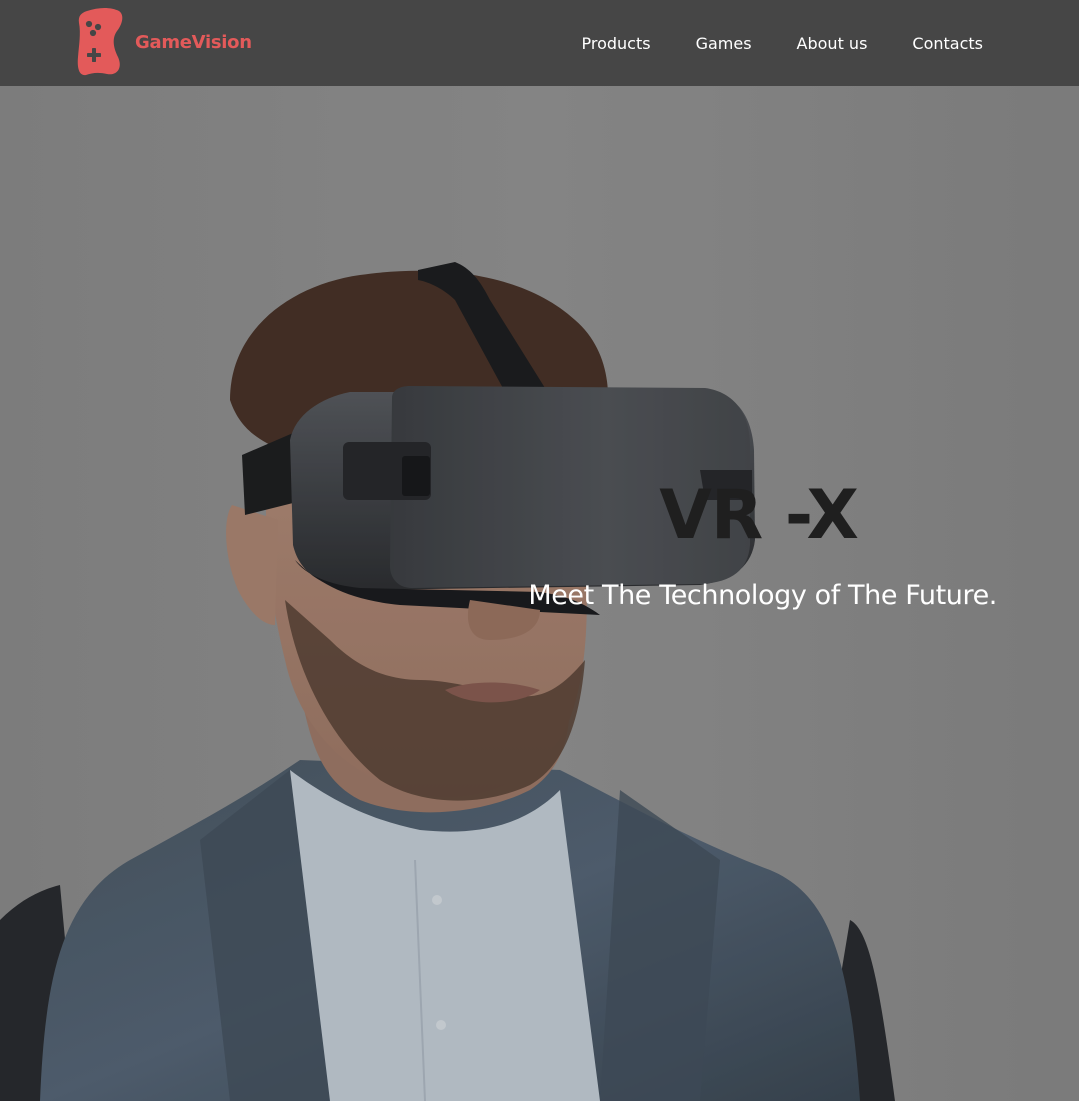  Describe the element at coordinates (759, 515) in the screenshot. I see `hero-title: VR -X` at that location.